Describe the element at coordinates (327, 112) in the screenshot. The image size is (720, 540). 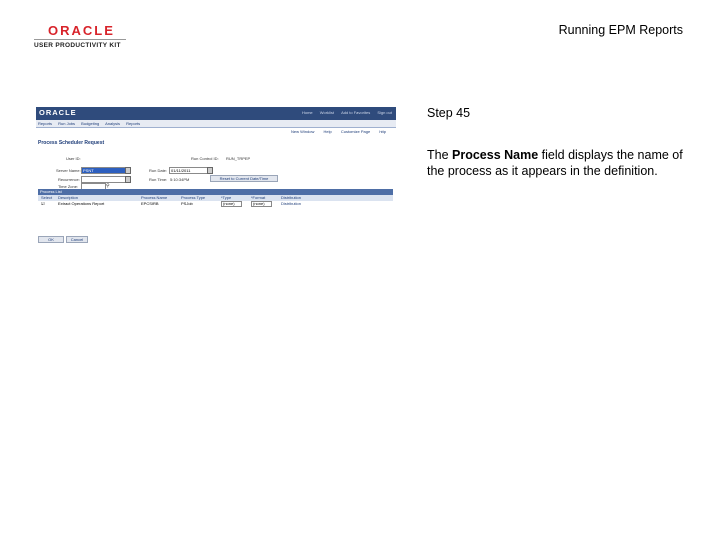
I see `link-worklist: Worklist` at that location.